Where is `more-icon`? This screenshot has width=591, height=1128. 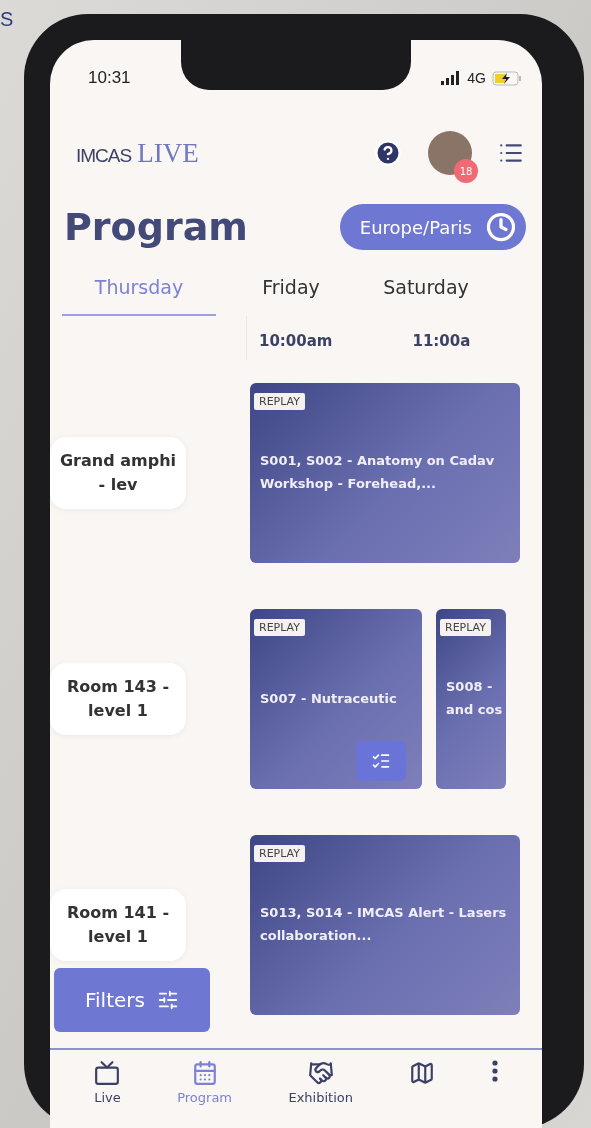 more-icon is located at coordinates (494, 1071).